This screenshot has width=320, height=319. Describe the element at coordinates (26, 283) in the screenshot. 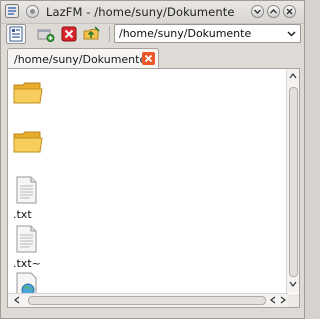

I see `globe-file-icon` at that location.